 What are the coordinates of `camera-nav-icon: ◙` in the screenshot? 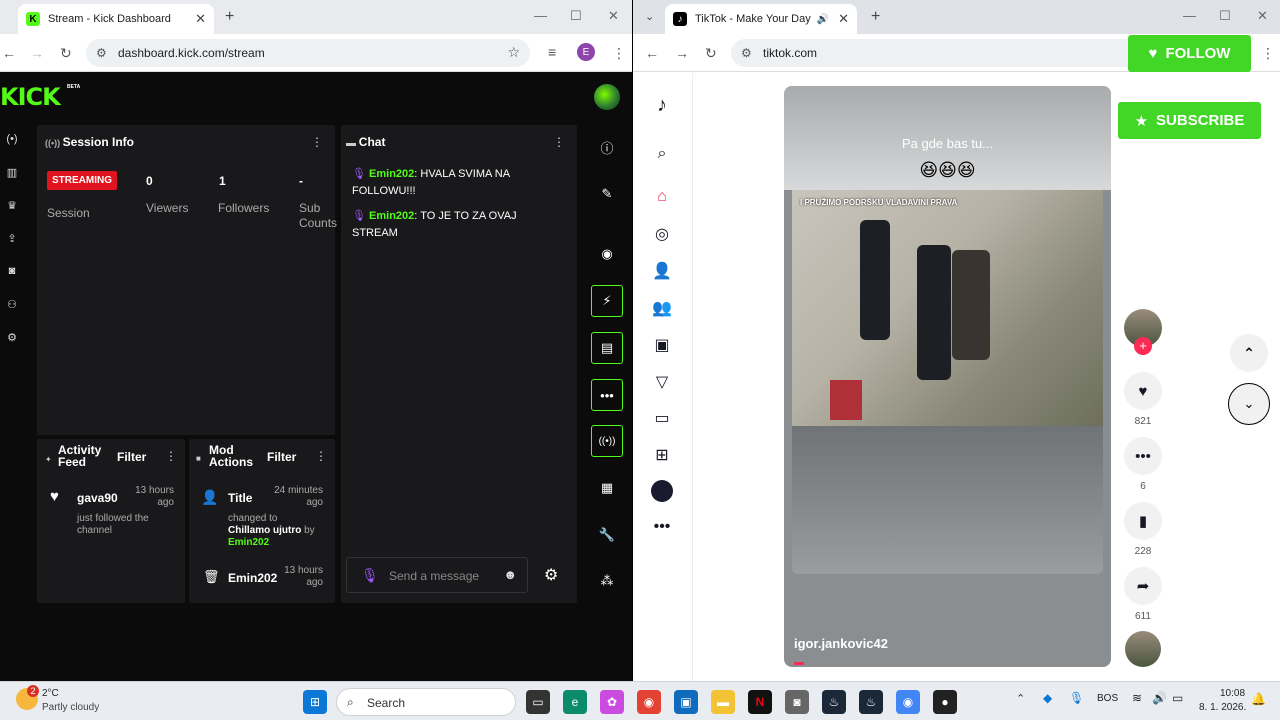 It's located at (12, 281).